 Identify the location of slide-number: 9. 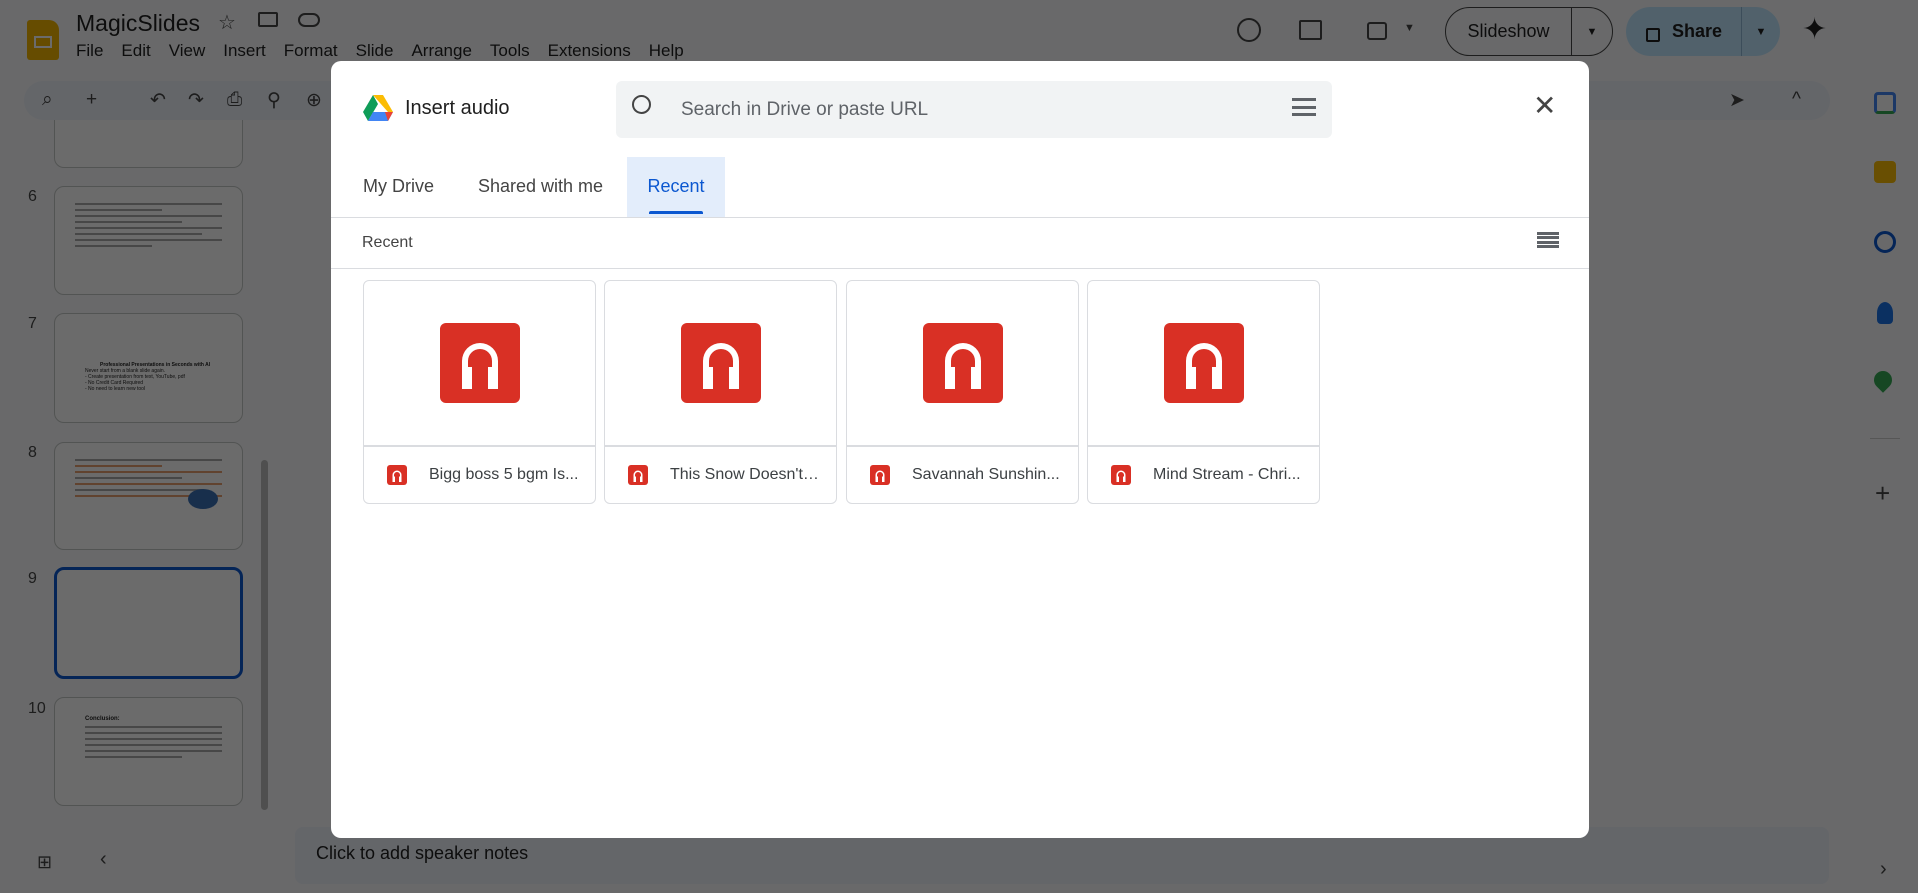
(32, 578).